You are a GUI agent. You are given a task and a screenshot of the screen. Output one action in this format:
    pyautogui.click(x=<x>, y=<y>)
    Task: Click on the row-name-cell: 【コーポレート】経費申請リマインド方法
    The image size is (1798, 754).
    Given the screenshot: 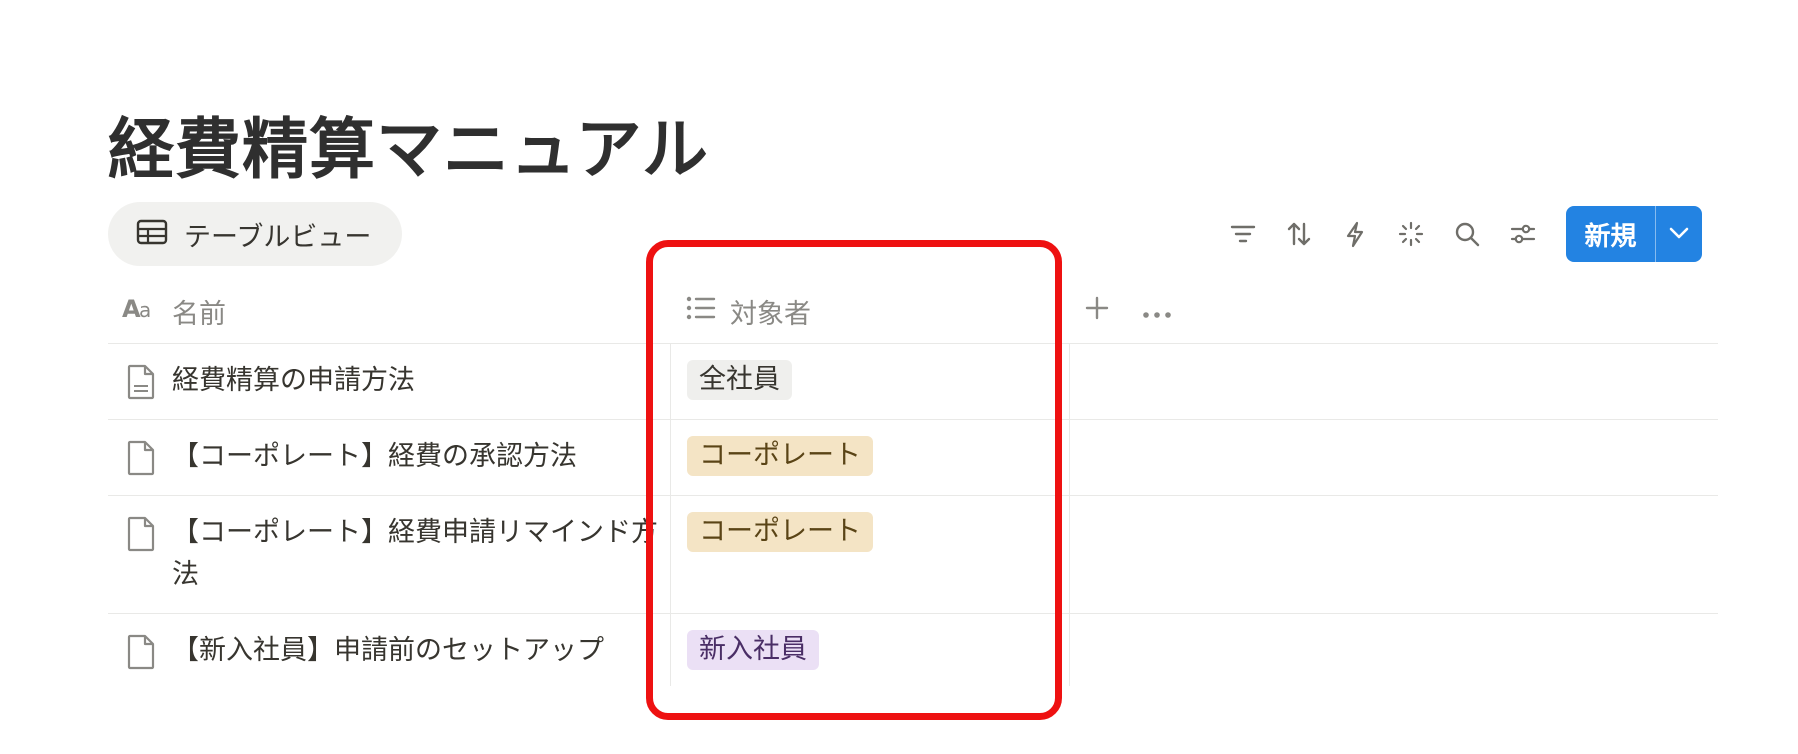 What is the action you would take?
    pyautogui.click(x=389, y=546)
    